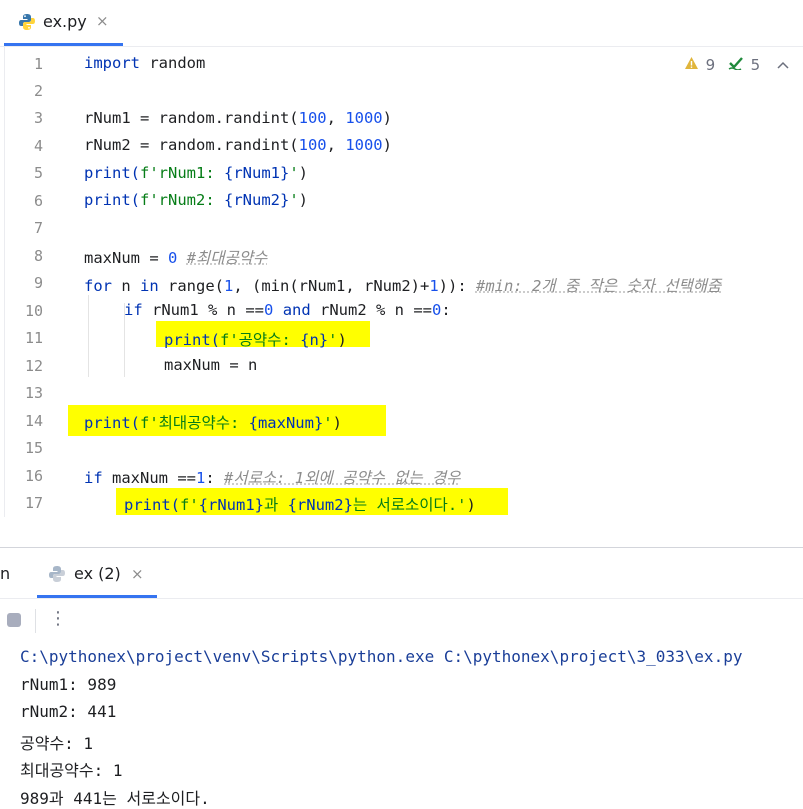 This screenshot has height=809, width=803. What do you see at coordinates (65, 21) in the screenshot?
I see `editor-tab-label: ex.py` at bounding box center [65, 21].